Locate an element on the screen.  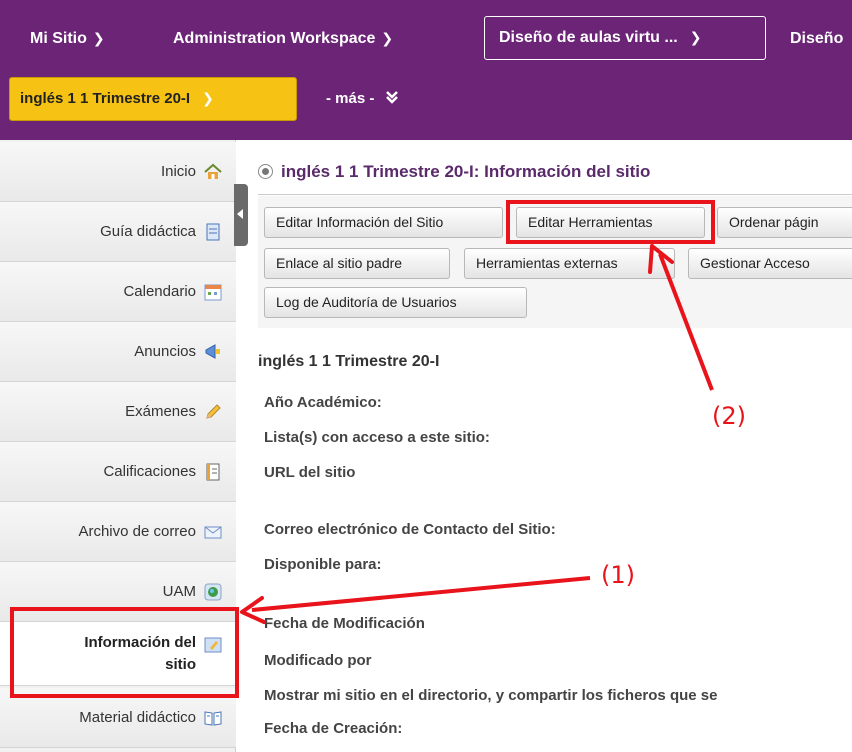
sidebar-item-material: Material didáctico is located at coordinates (118, 718).